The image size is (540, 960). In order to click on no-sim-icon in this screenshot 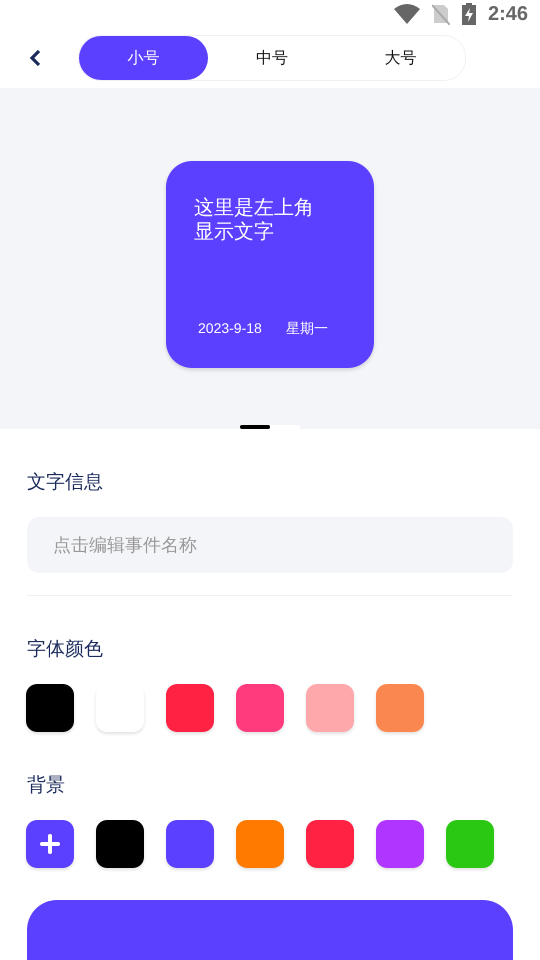, I will do `click(441, 14)`.